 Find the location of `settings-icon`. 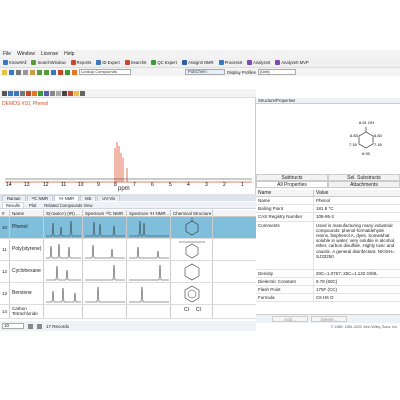

settings-icon is located at coordinates (82, 93).